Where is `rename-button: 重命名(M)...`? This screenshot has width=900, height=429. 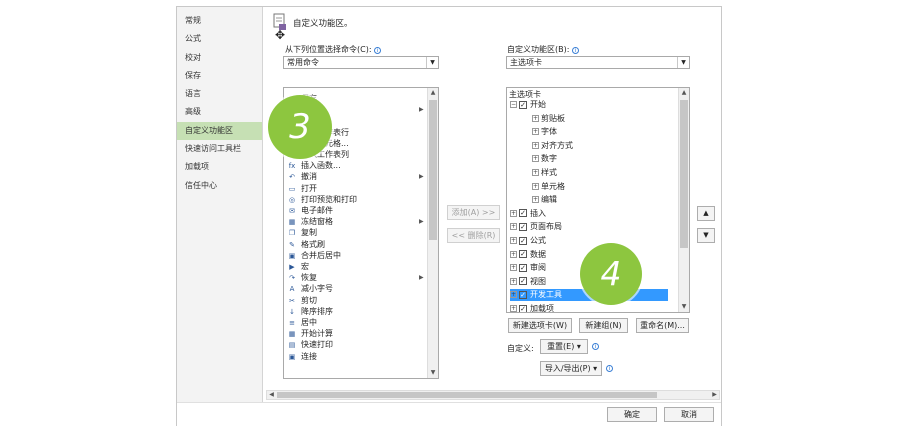
rename-button: 重命名(M)... is located at coordinates (662, 325).